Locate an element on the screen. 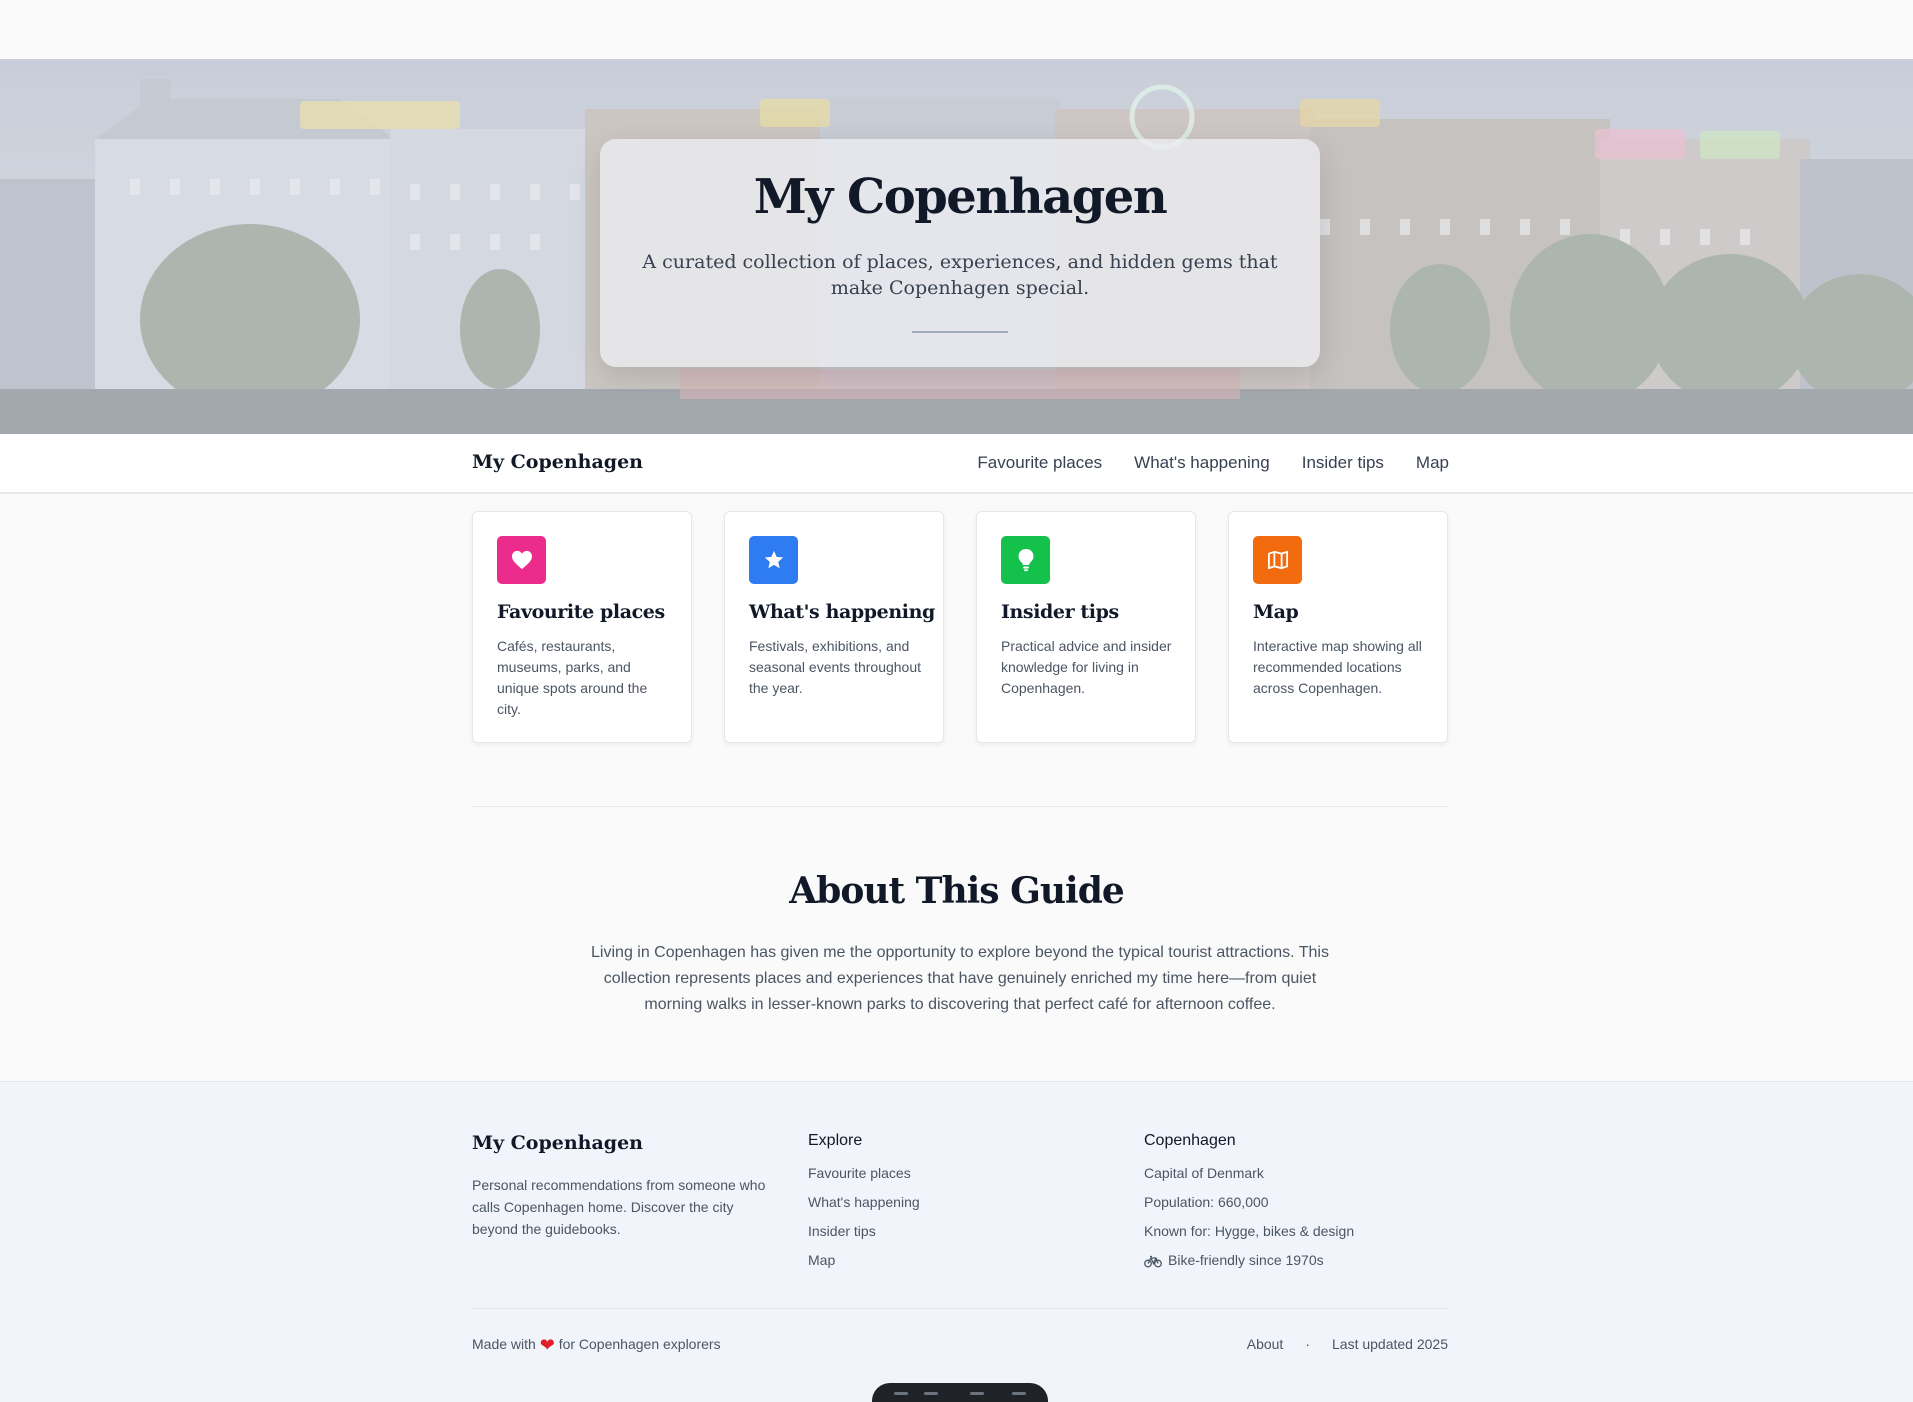 The width and height of the screenshot is (1913, 1402). star-icon is located at coordinates (773, 560).